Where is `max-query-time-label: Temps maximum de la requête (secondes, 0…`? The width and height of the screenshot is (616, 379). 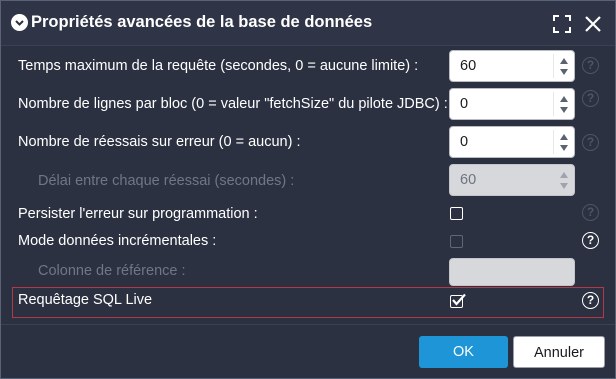
max-query-time-label: Temps maximum de la requête (secondes, 0… is located at coordinates (218, 66).